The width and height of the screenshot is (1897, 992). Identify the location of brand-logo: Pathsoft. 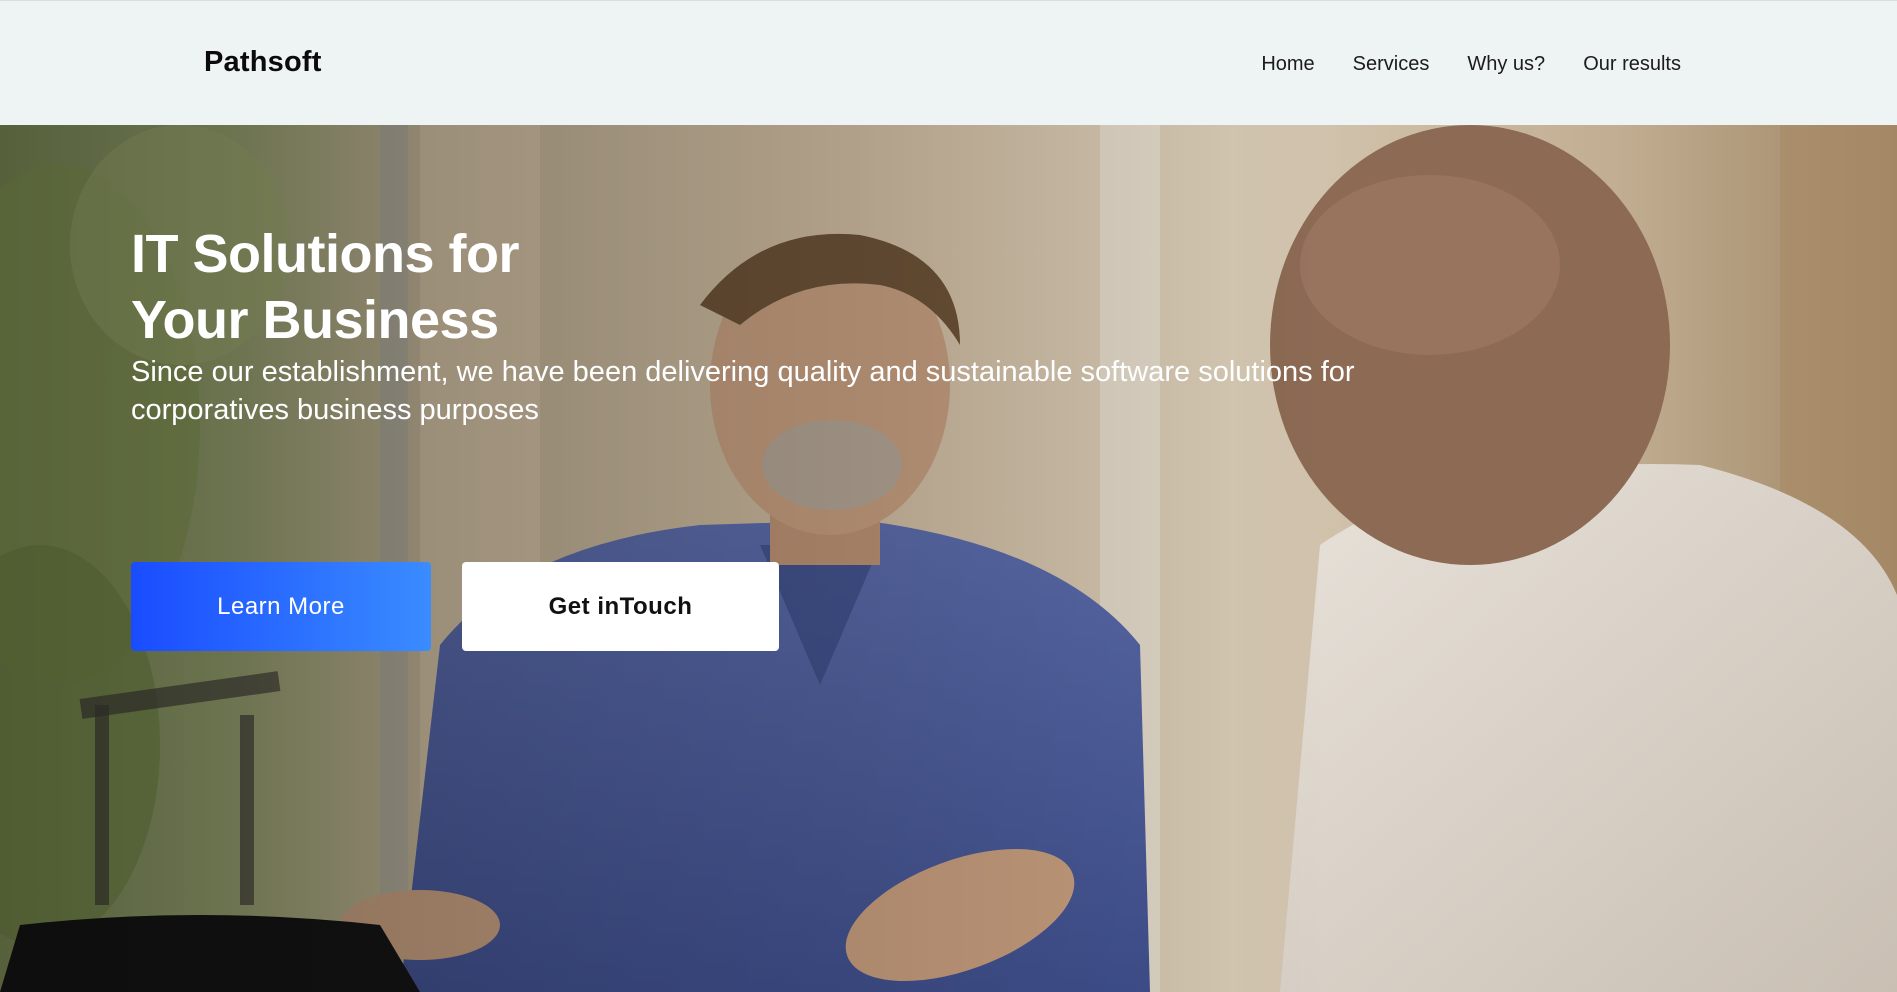
(263, 62).